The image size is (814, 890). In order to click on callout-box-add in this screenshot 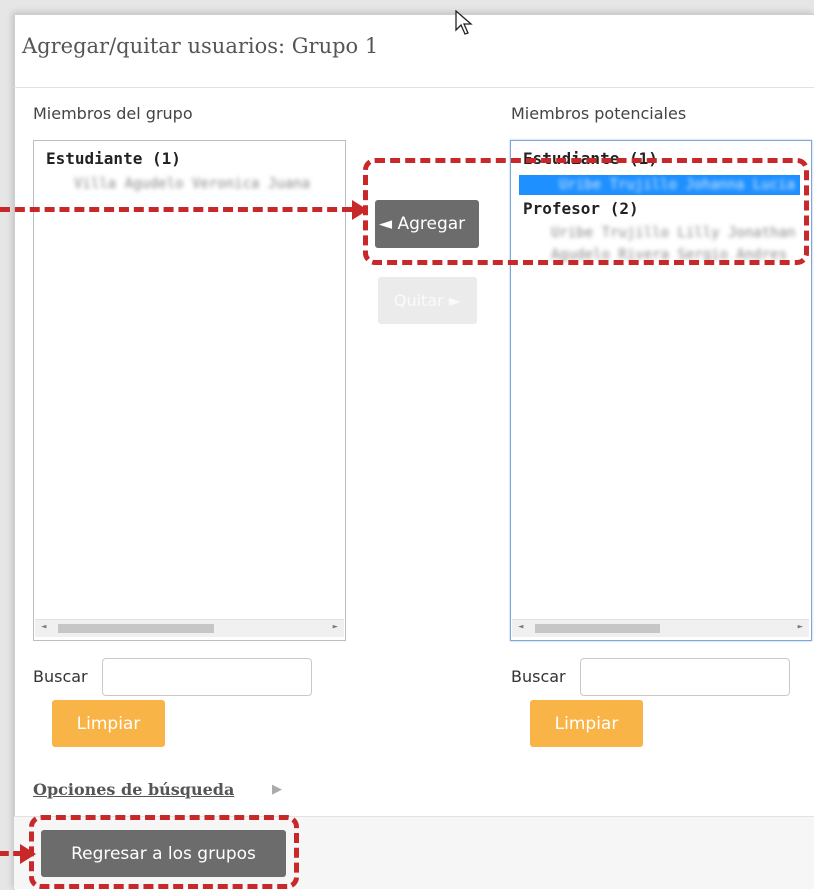, I will do `click(586, 211)`.